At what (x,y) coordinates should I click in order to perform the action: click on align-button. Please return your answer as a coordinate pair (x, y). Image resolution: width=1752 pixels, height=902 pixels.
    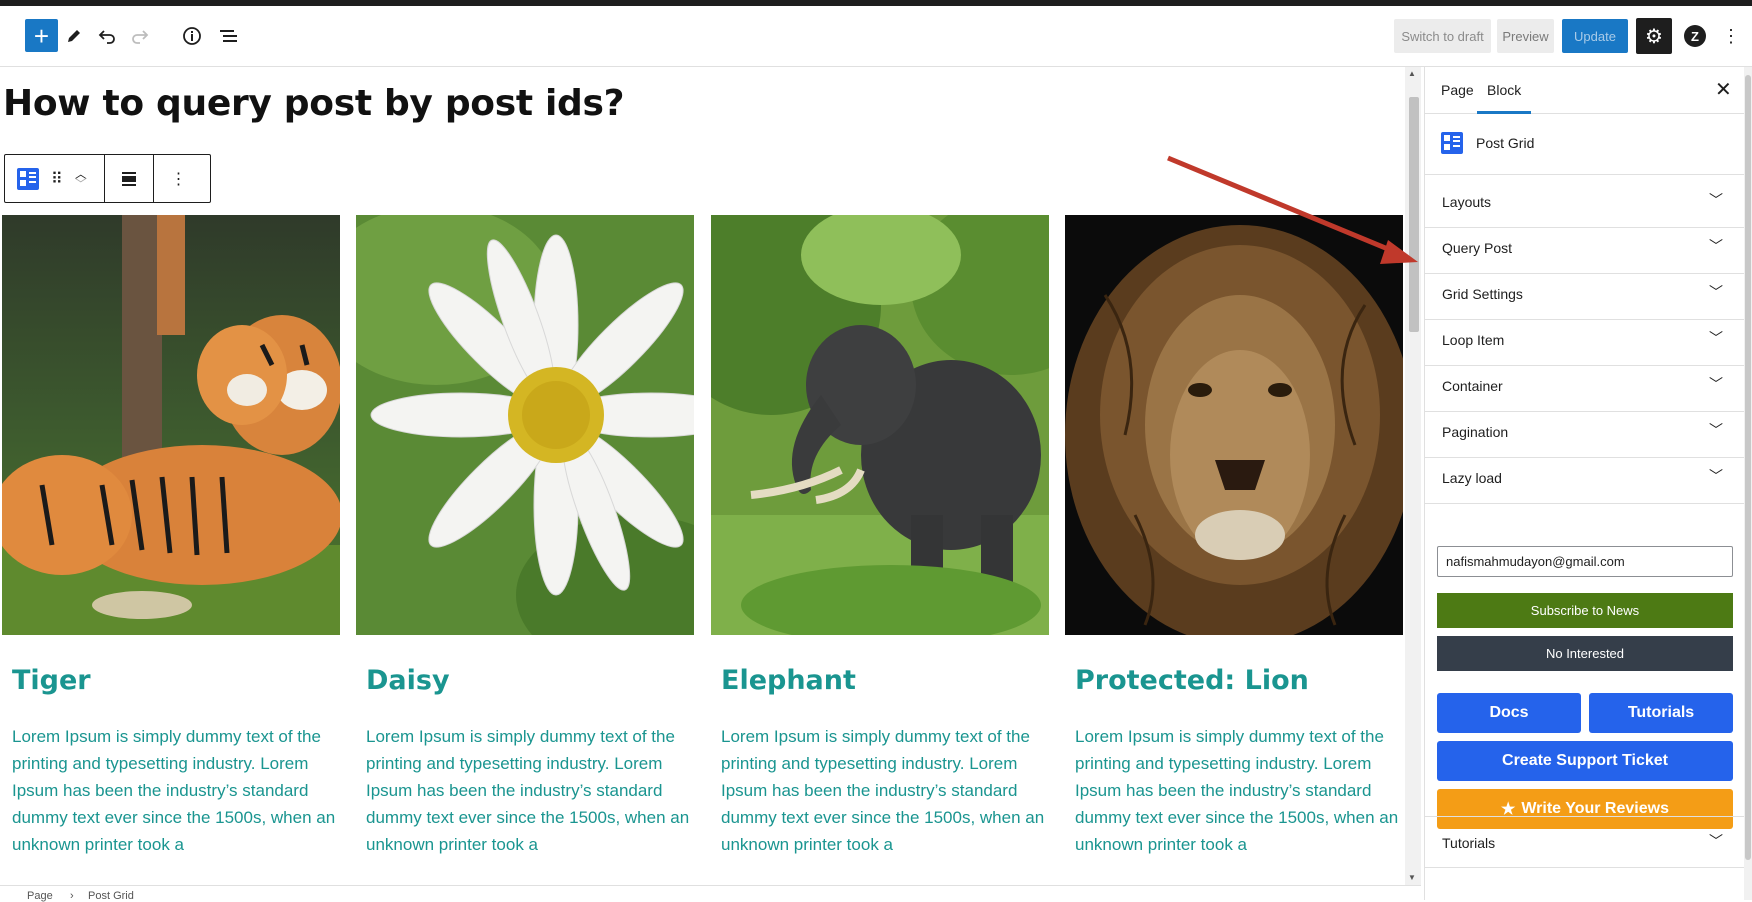
    Looking at the image, I should click on (129, 178).